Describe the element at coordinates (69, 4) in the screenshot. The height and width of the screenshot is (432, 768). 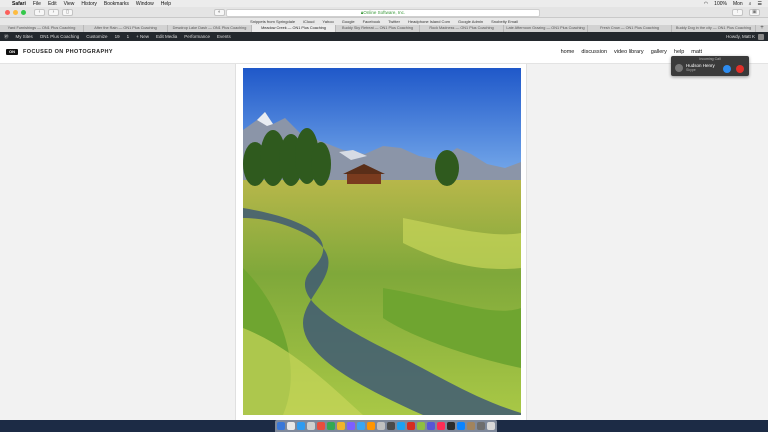
I see `menu-view: View` at that location.